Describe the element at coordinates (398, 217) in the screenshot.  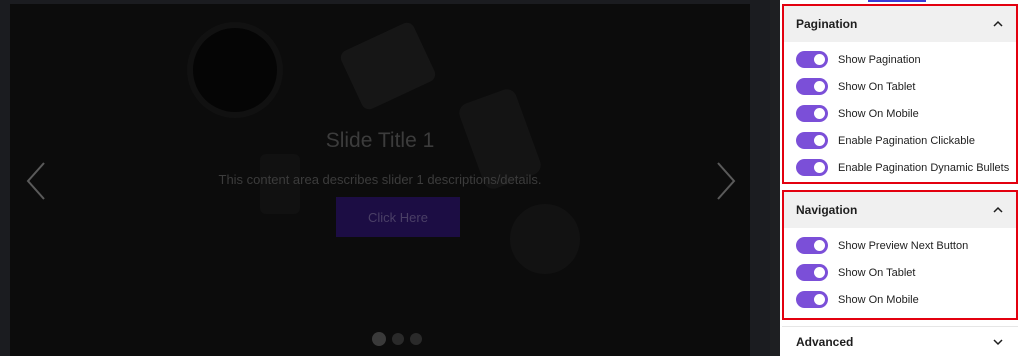
I see `slide-cta-button: Click Here` at that location.